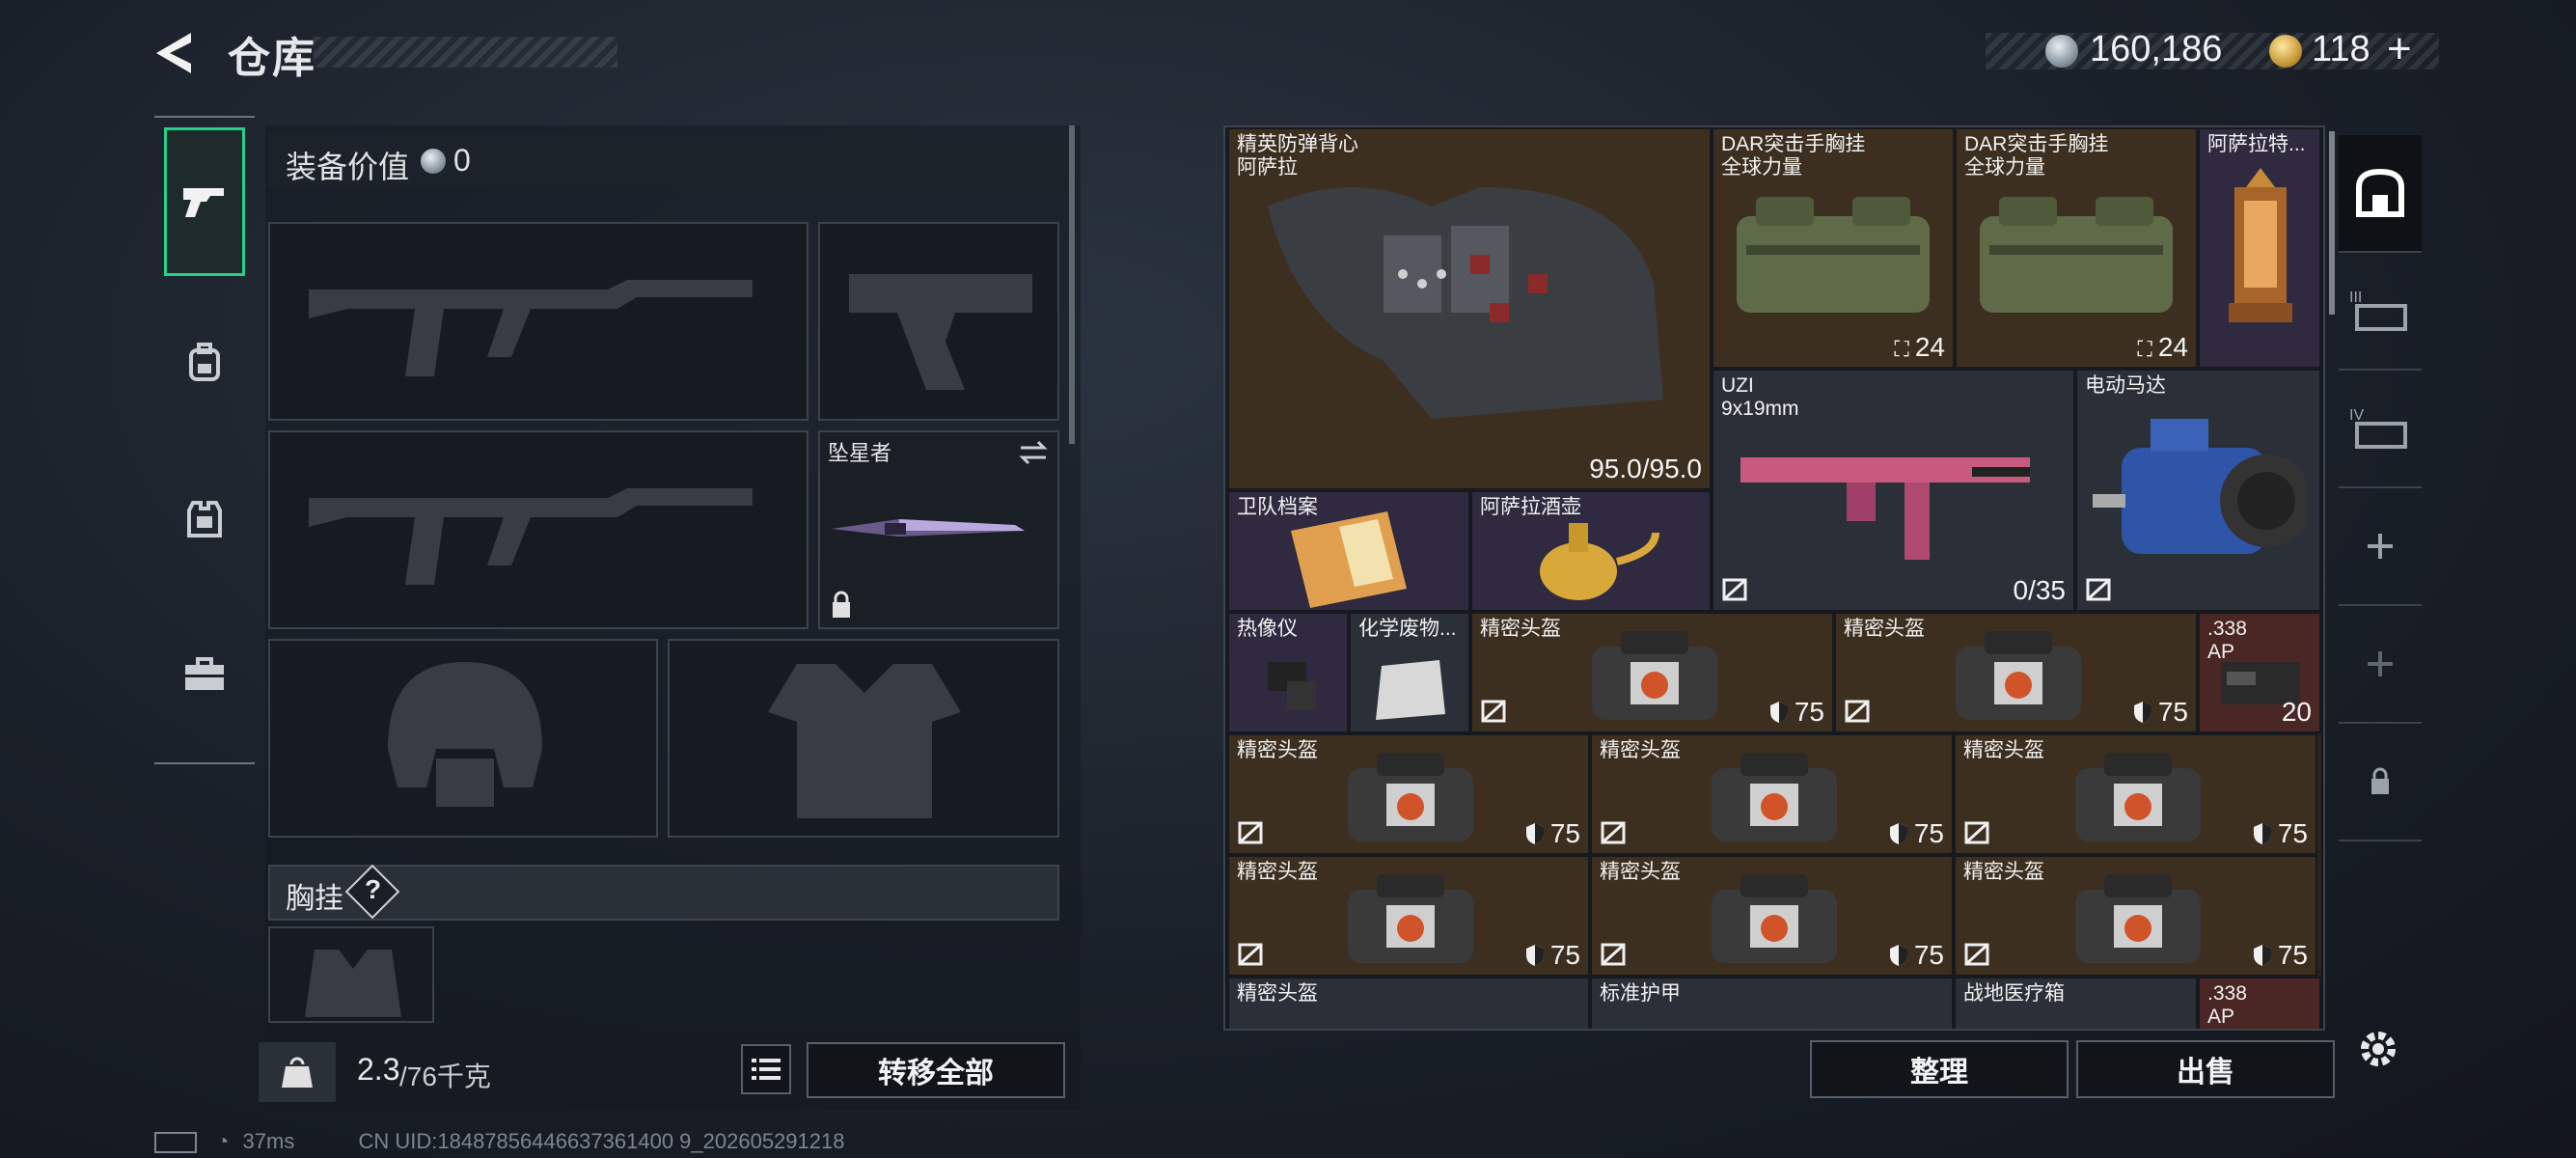  What do you see at coordinates (462, 160) in the screenshot?
I see `equip-value: 0` at bounding box center [462, 160].